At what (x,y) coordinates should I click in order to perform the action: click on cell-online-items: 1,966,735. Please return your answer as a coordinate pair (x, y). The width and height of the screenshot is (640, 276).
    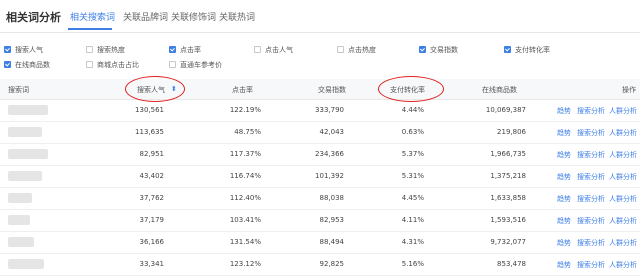
    Looking at the image, I should click on (508, 154).